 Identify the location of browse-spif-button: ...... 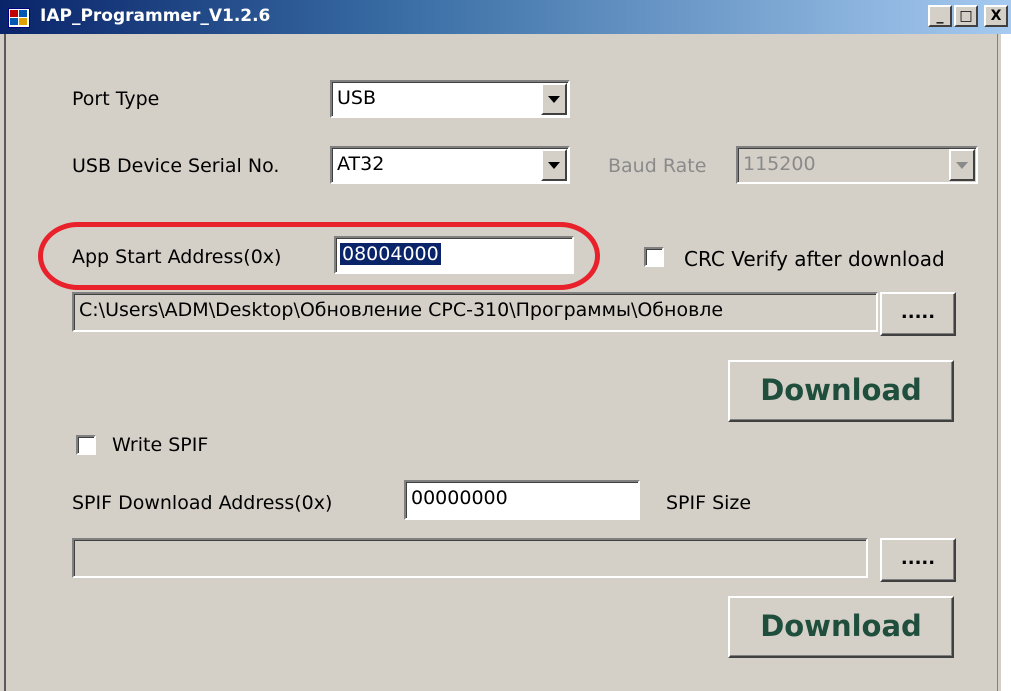
(918, 560).